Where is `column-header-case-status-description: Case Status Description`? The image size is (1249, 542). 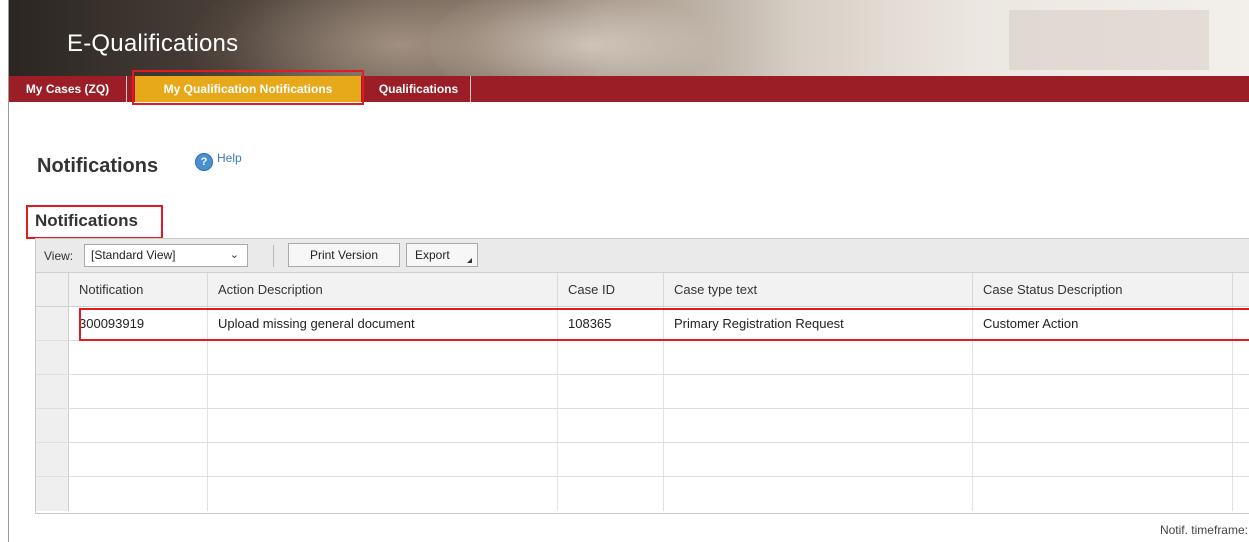
column-header-case-status-description: Case Status Description is located at coordinates (1103, 289).